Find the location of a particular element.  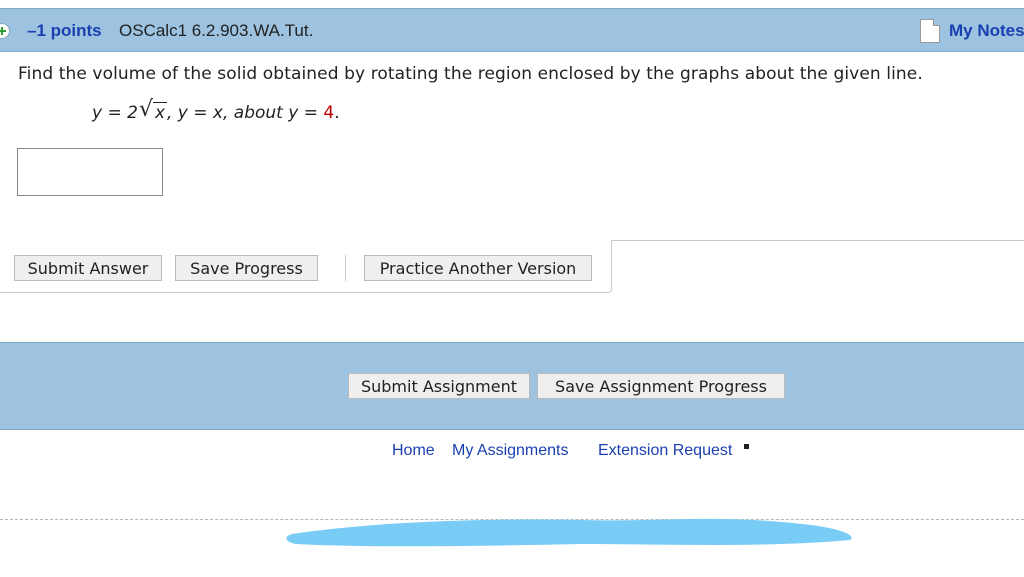

redaction-scribble is located at coordinates (569, 532).